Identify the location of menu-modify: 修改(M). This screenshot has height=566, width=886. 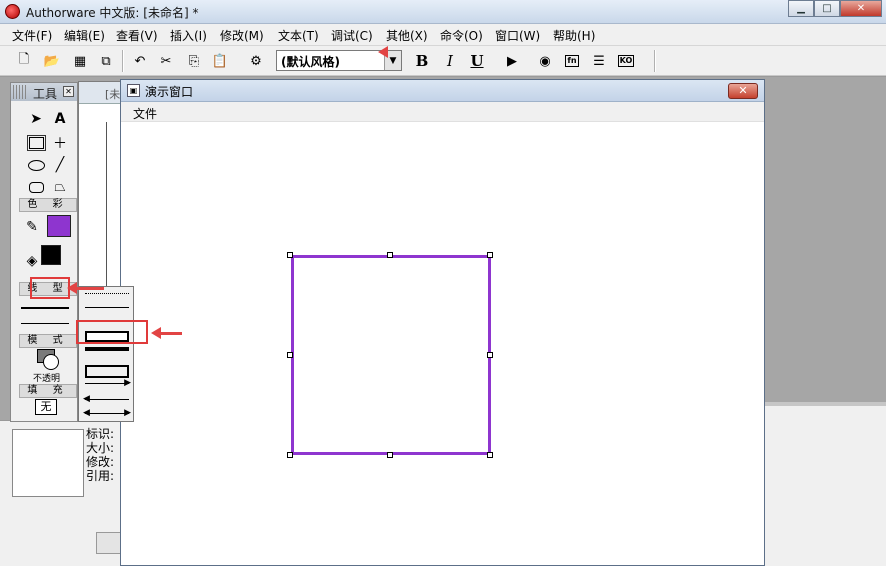
(242, 35).